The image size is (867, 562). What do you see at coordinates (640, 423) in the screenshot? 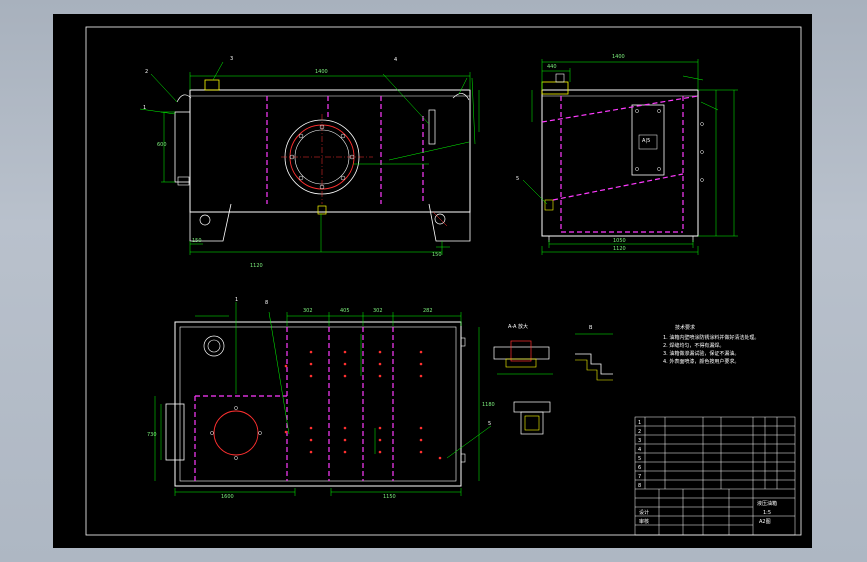
I see `tb-row-1: 1` at bounding box center [640, 423].